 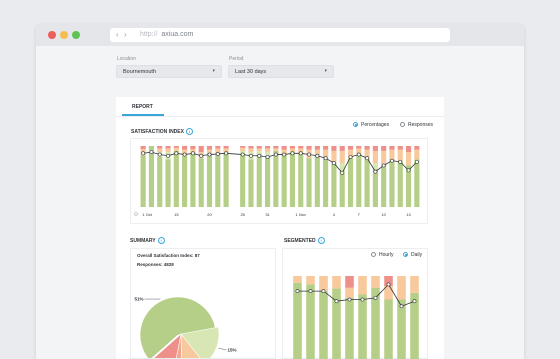 What do you see at coordinates (281, 71) in the screenshot?
I see `period-select: Last 30 days ▾` at bounding box center [281, 71].